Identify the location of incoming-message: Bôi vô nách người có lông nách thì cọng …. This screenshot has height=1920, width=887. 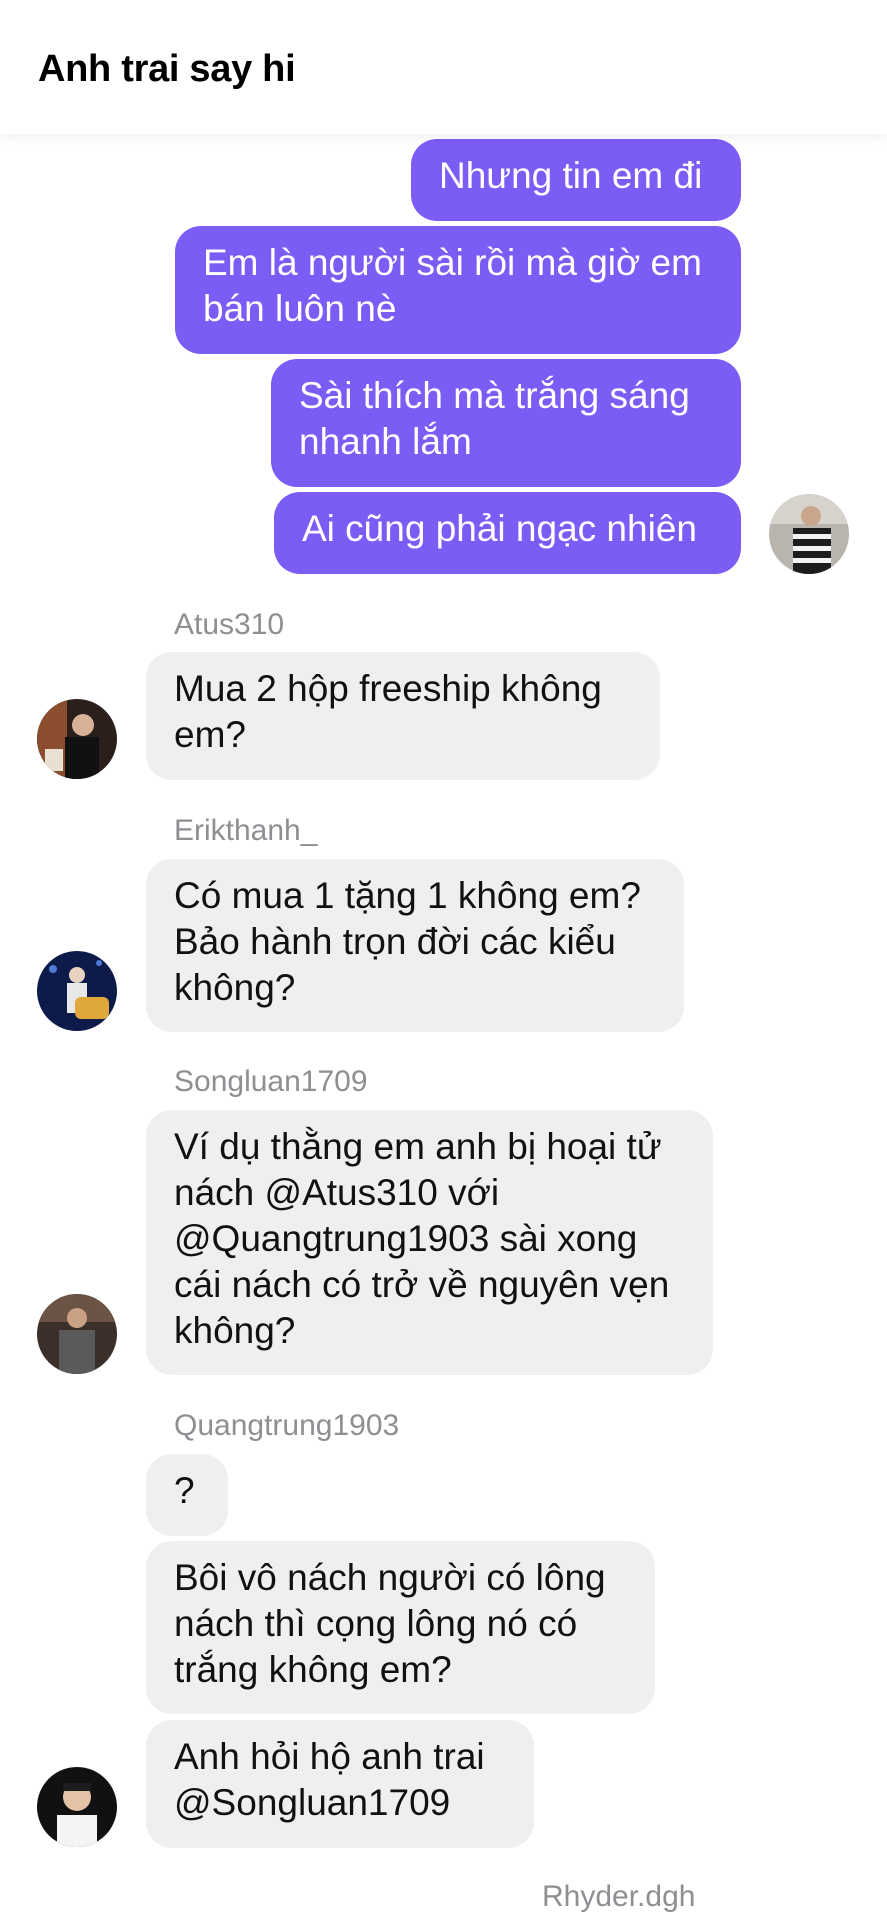
(400, 1627).